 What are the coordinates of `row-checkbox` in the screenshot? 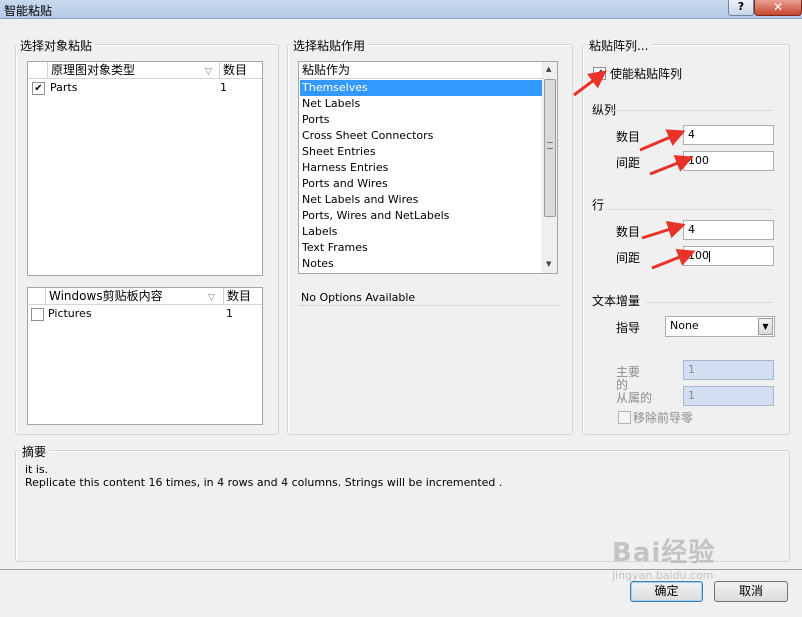 It's located at (37, 314).